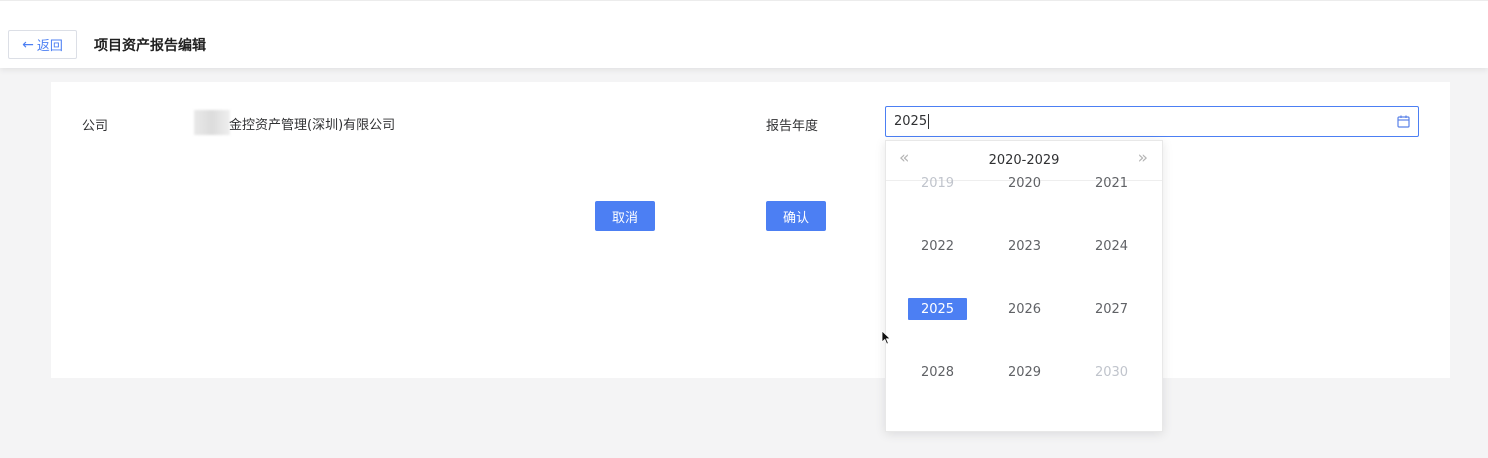 The image size is (1488, 458). I want to click on page-header: ← 返回 项目资产报告编辑, so click(744, 34).